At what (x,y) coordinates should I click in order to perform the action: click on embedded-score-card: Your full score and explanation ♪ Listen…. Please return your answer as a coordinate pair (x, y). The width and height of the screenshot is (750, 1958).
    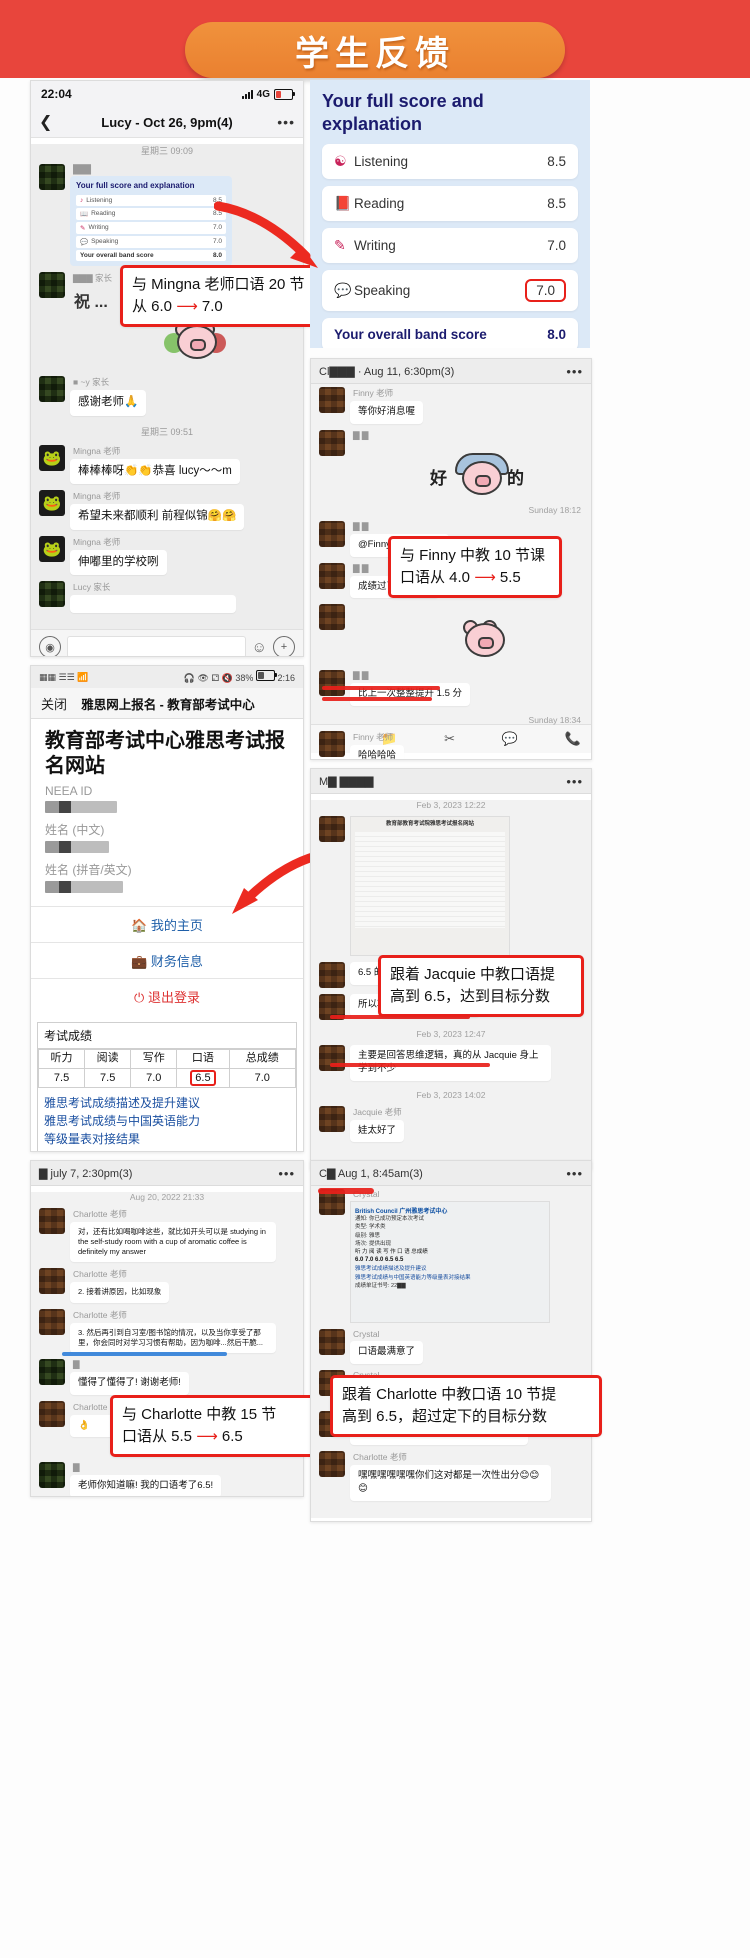
    Looking at the image, I should click on (151, 221).